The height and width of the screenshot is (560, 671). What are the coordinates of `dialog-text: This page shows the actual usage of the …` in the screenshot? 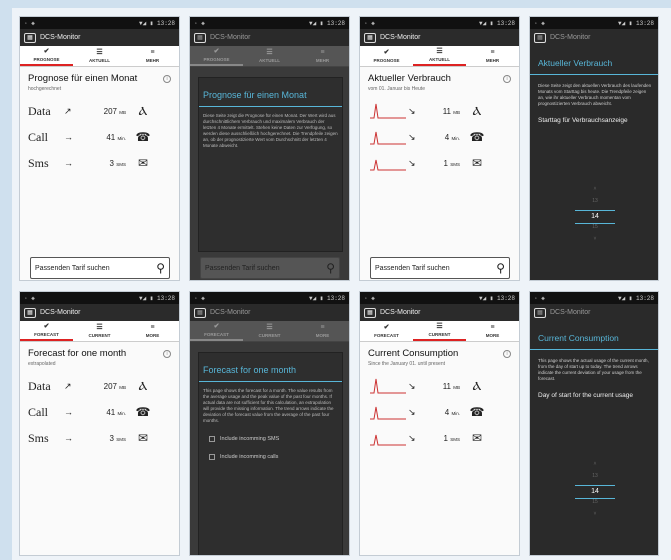 It's located at (593, 369).